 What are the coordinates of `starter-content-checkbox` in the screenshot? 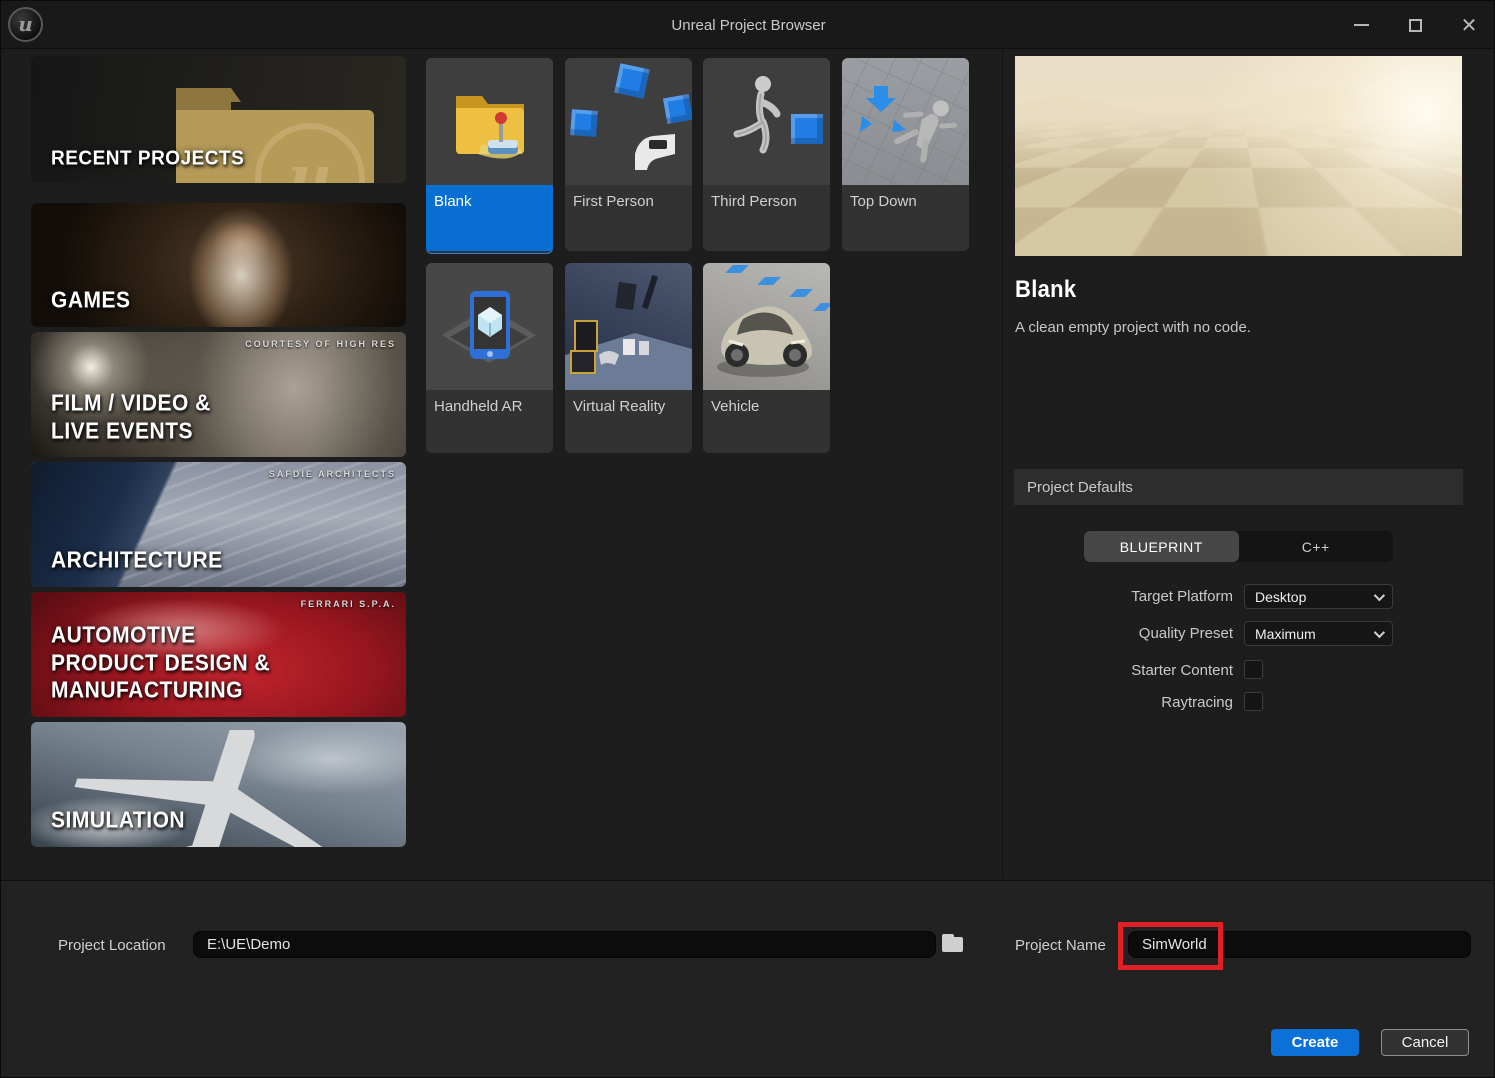 It's located at (1253, 669).